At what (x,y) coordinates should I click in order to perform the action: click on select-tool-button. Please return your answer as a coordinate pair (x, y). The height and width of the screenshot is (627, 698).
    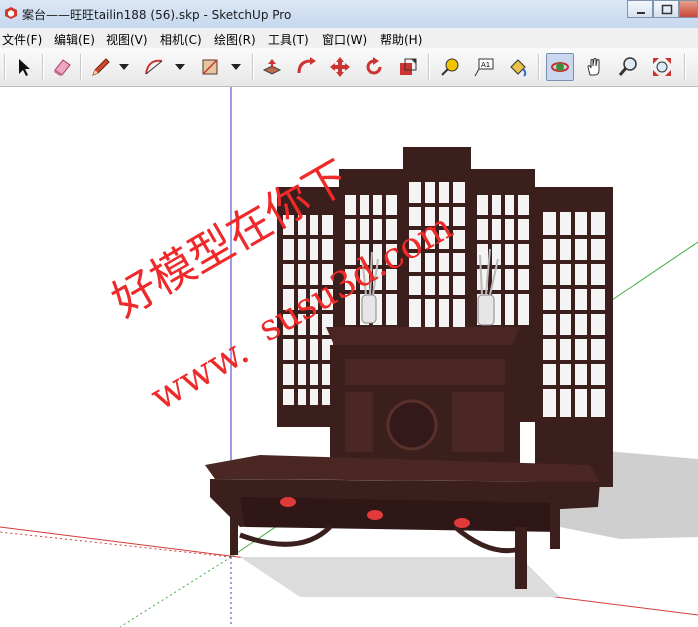
    Looking at the image, I should click on (24, 67).